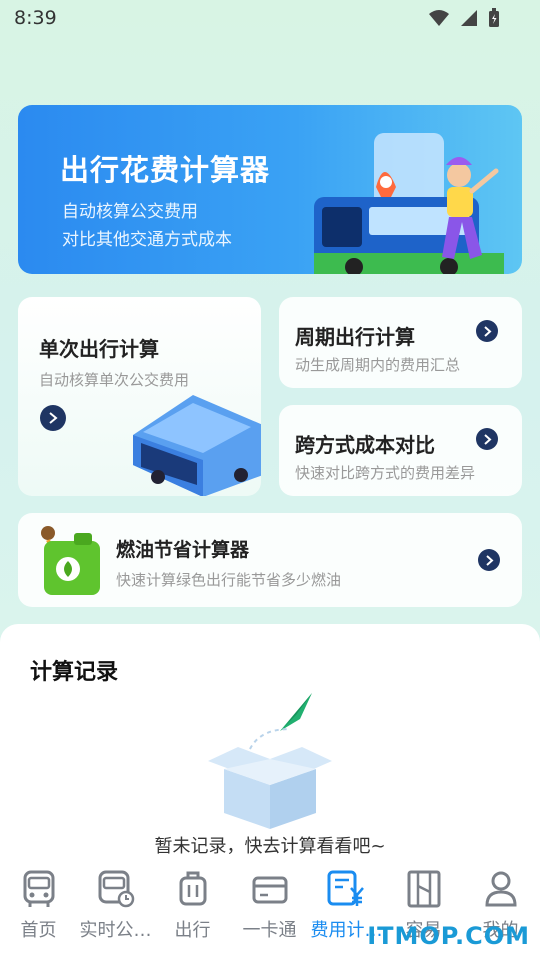 The image size is (540, 960). What do you see at coordinates (487, 439) in the screenshot?
I see `cross-mode-arrow-icon` at bounding box center [487, 439].